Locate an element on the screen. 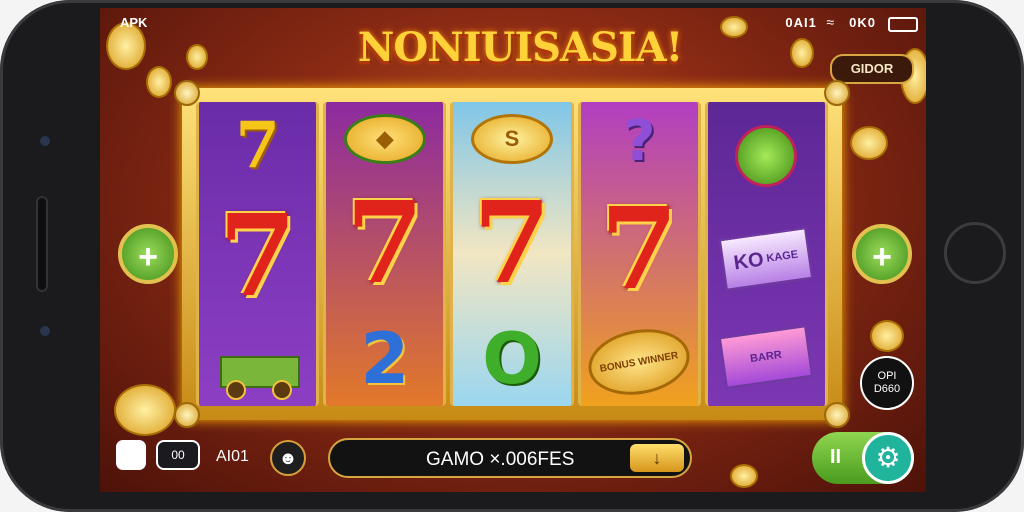 The height and width of the screenshot is (512, 1024). battery-icon is located at coordinates (903, 24).